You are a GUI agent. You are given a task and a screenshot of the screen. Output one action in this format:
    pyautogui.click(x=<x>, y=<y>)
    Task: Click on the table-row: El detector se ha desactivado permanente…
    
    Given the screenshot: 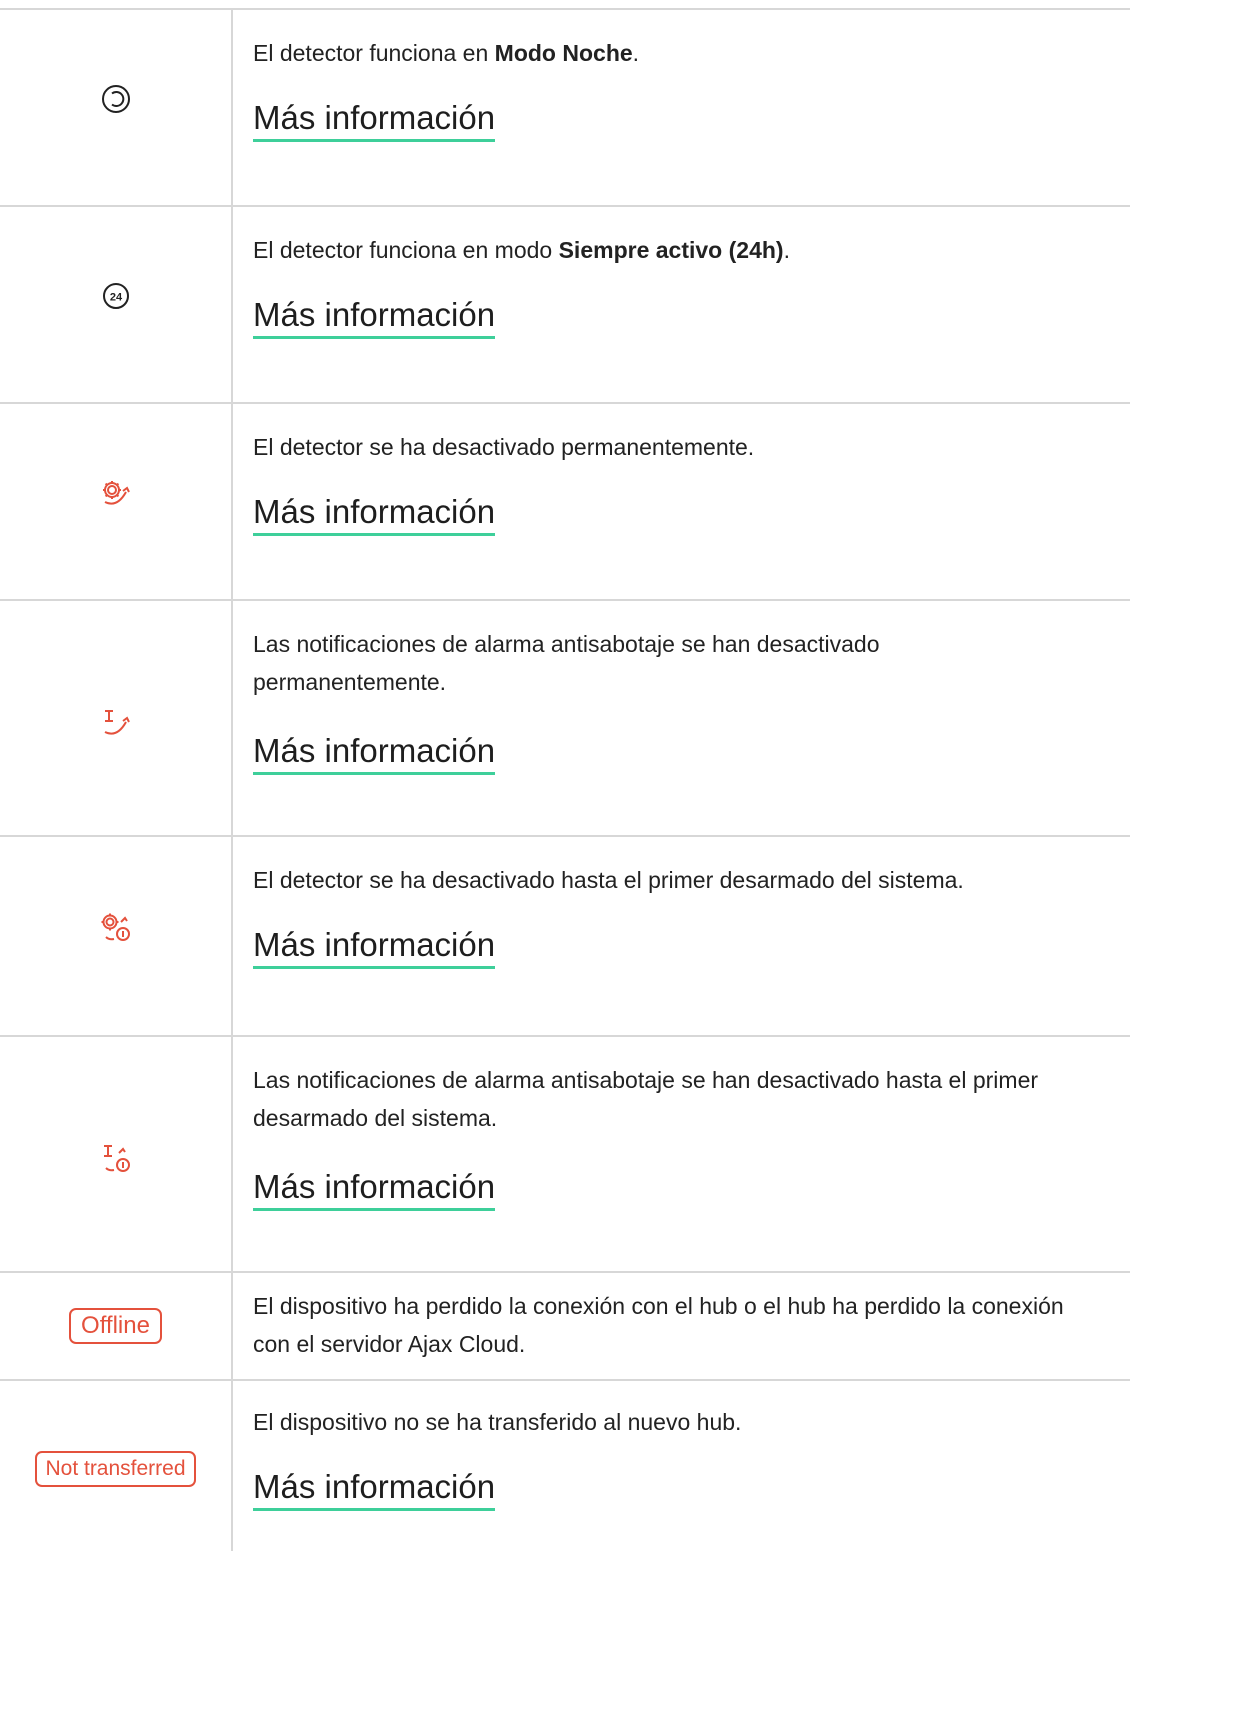 What is the action you would take?
    pyautogui.click(x=565, y=502)
    